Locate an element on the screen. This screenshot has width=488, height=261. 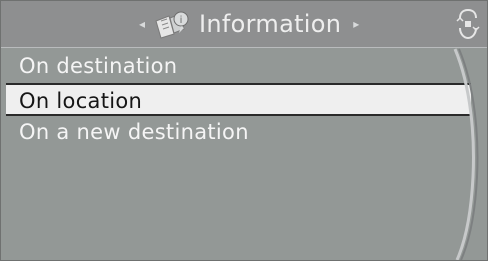
menu-item-on-new-destination: On a new destination is located at coordinates (236, 132).